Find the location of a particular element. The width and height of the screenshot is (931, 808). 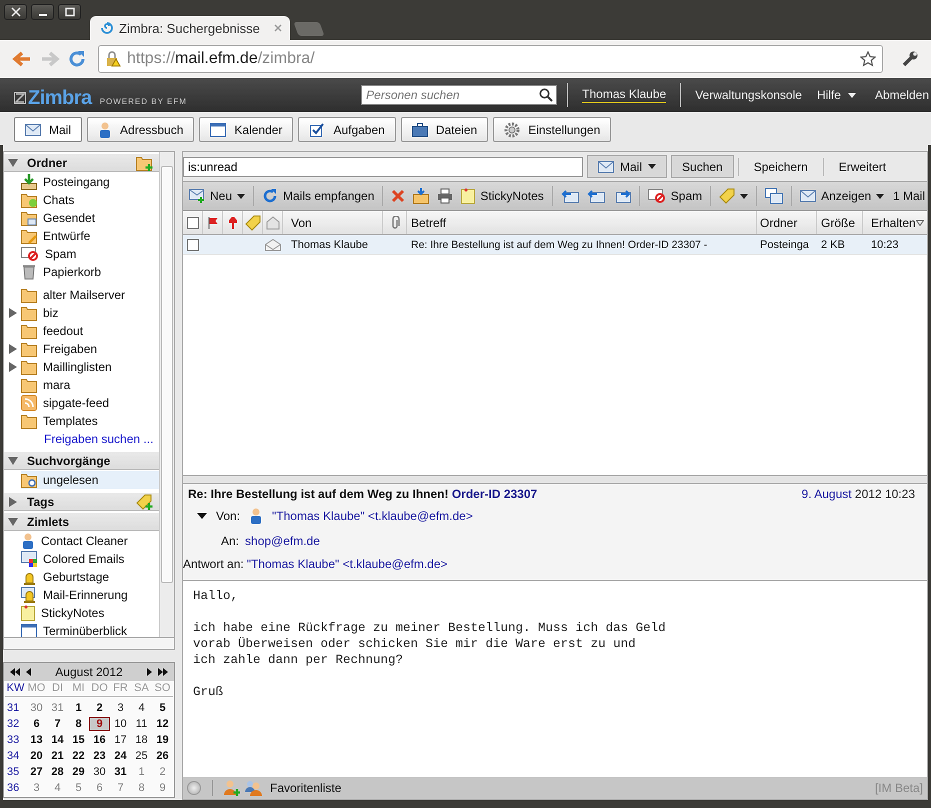

calendar-day: 24 is located at coordinates (120, 756).